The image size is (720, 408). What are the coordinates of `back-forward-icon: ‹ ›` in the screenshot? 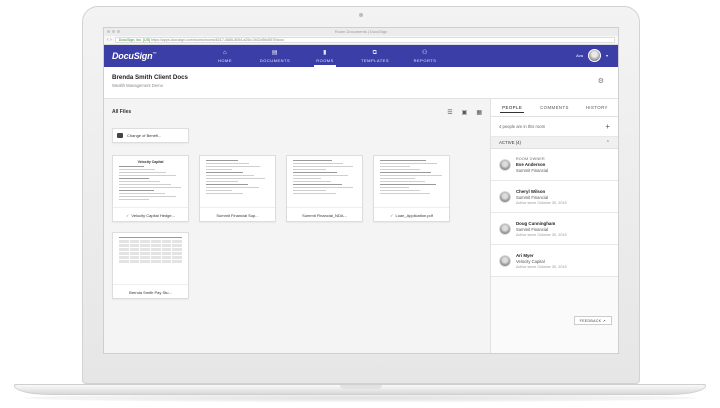 It's located at (109, 40).